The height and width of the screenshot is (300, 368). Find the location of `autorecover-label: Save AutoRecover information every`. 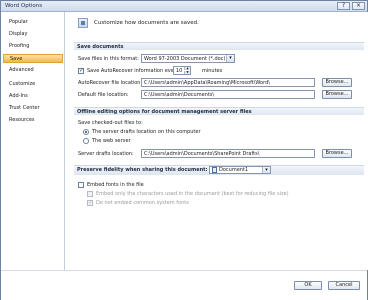

autorecover-label: Save AutoRecover information every is located at coordinates (133, 71).